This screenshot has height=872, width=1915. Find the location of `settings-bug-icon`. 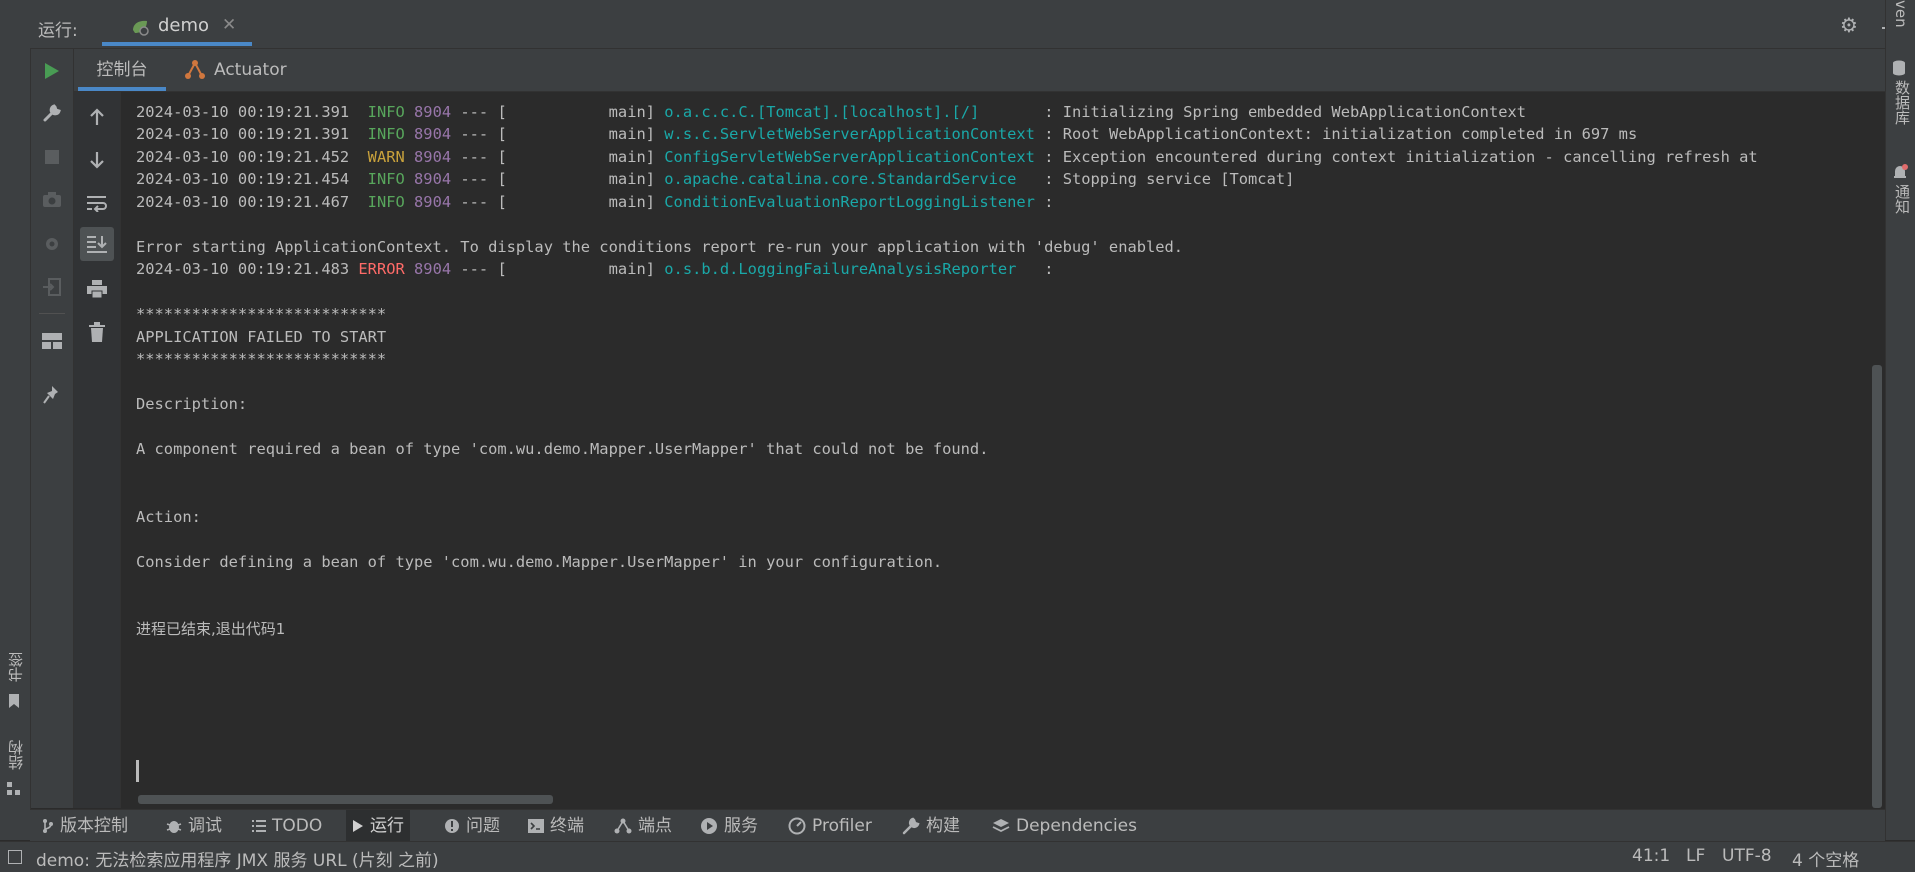

settings-bug-icon is located at coordinates (52, 244).